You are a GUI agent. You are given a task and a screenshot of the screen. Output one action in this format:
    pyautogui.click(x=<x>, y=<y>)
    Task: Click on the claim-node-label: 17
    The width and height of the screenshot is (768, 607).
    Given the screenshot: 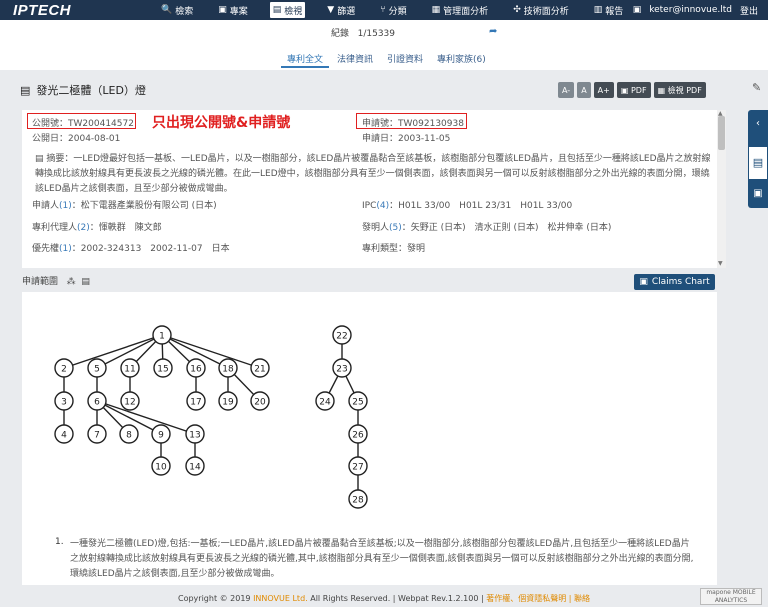 What is the action you would take?
    pyautogui.click(x=195, y=403)
    